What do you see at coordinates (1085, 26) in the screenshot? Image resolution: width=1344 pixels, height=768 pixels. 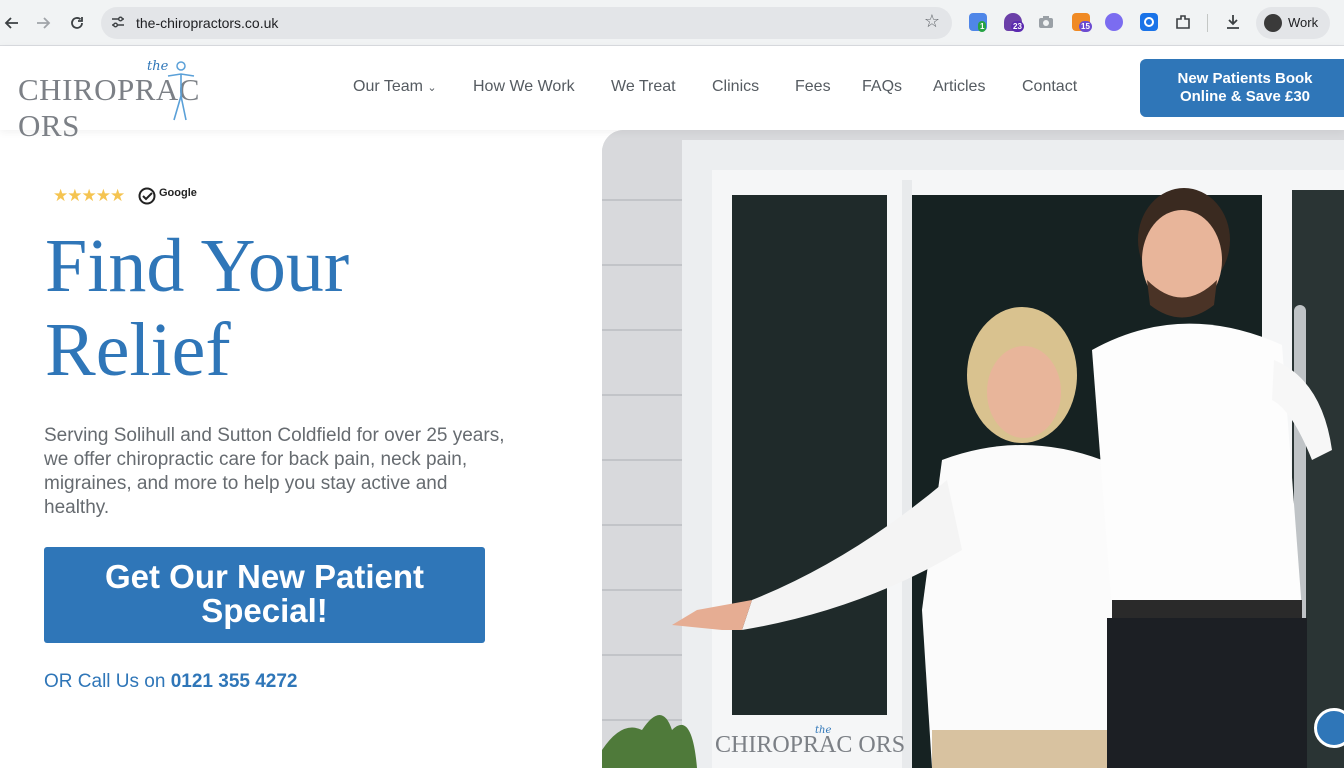 I see `extension-badge: 15` at bounding box center [1085, 26].